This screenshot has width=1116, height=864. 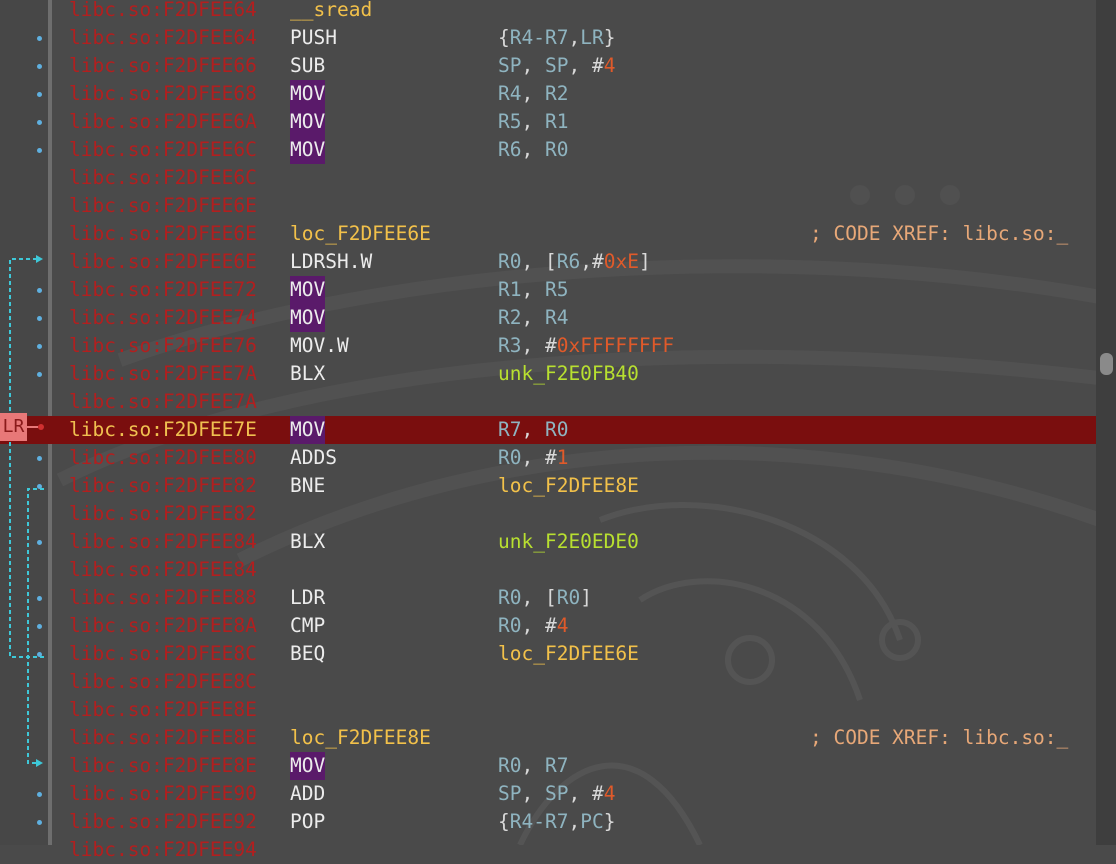 I want to click on address: libc.so:F2DFEE76, so click(x=163, y=345).